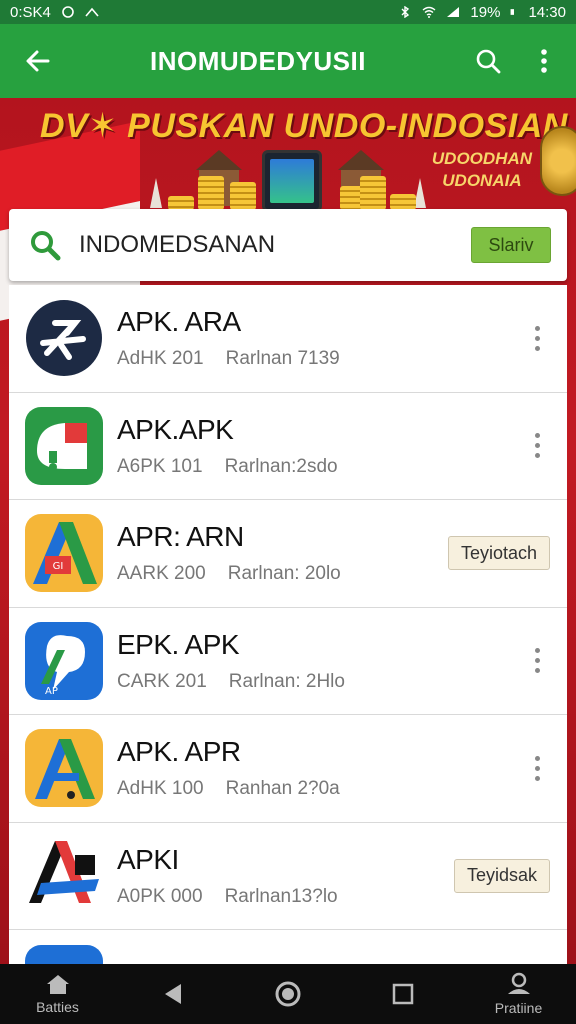 This screenshot has height=1024, width=576. I want to click on wifi-icon, so click(429, 12).